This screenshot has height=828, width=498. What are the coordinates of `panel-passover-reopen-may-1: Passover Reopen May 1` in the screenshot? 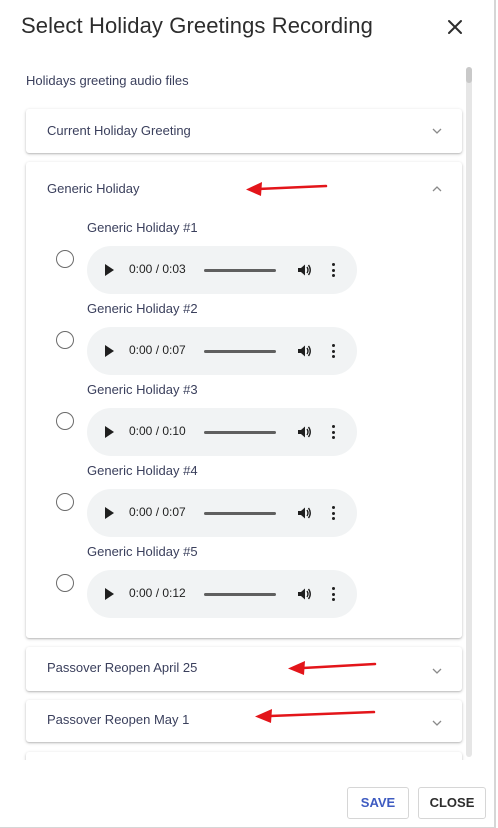 It's located at (244, 721).